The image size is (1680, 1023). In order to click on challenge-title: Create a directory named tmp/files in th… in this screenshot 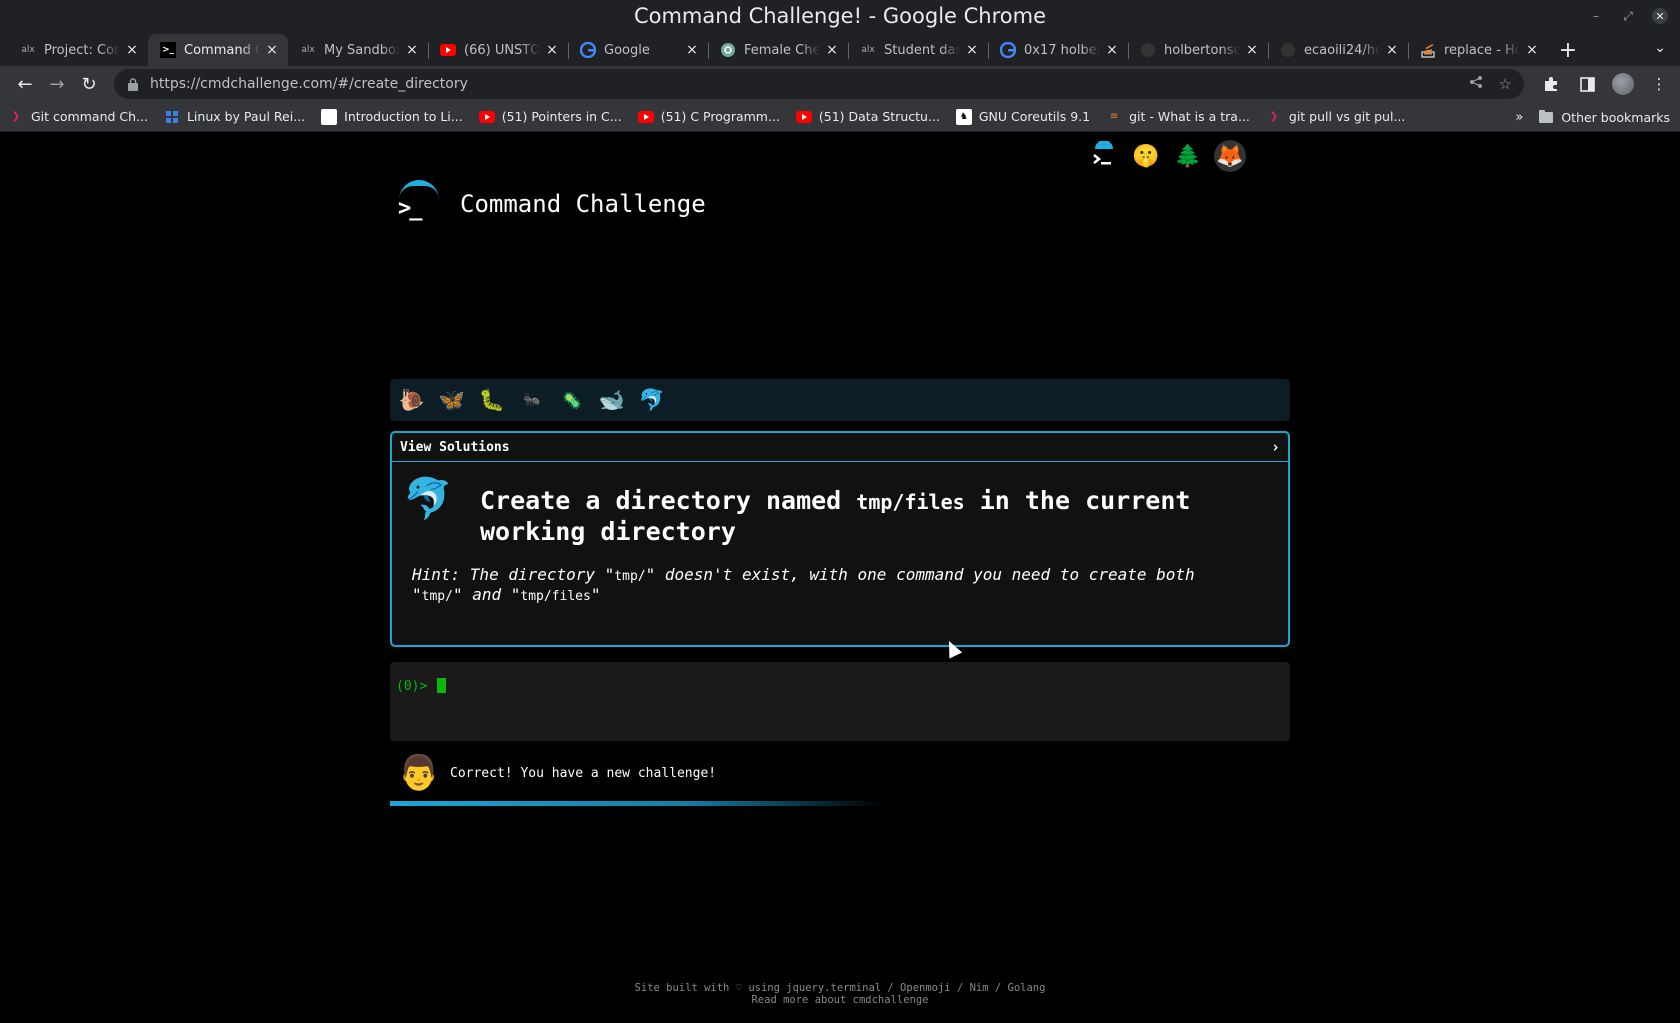, I will do `click(878, 516)`.